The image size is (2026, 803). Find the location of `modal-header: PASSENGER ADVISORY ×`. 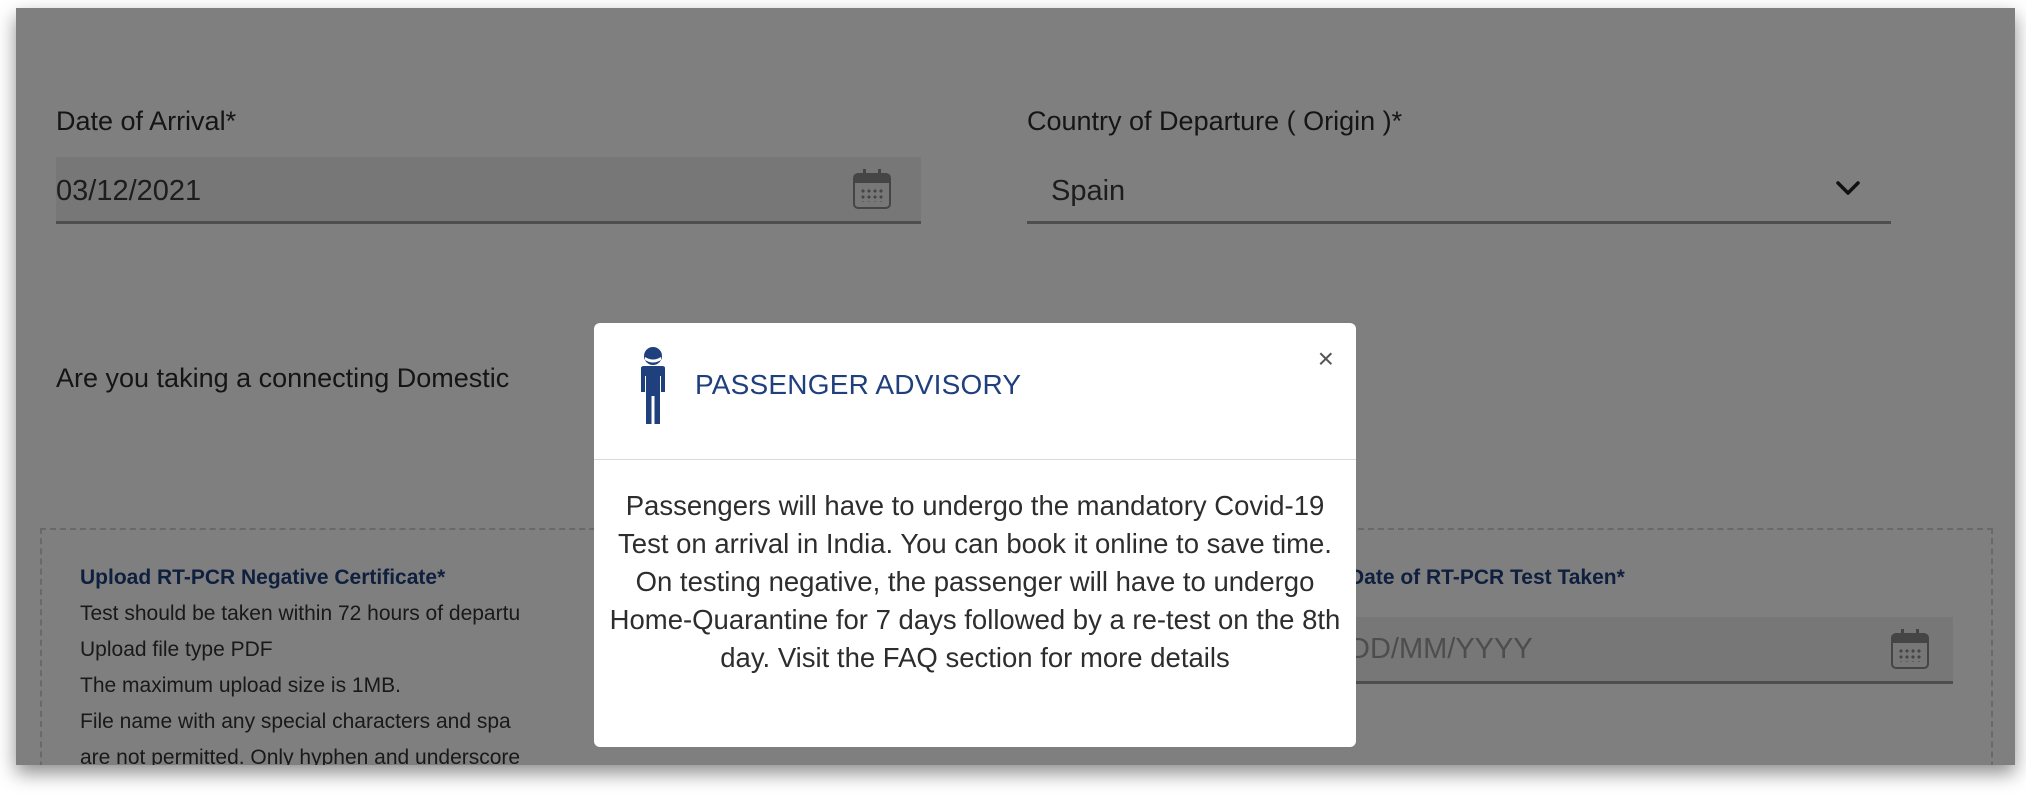

modal-header: PASSENGER ADVISORY × is located at coordinates (975, 391).